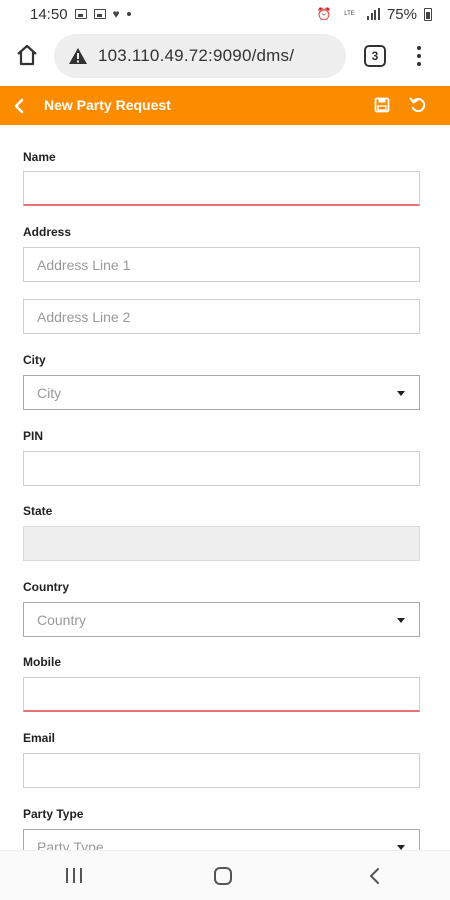 Image resolution: width=450 pixels, height=900 pixels. I want to click on country-label: Country, so click(46, 587).